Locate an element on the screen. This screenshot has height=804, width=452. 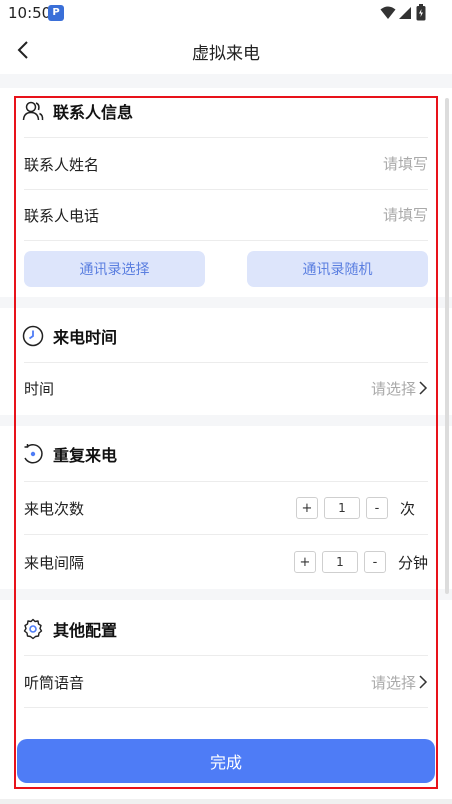
status-bar: 10:50 P is located at coordinates (226, 13).